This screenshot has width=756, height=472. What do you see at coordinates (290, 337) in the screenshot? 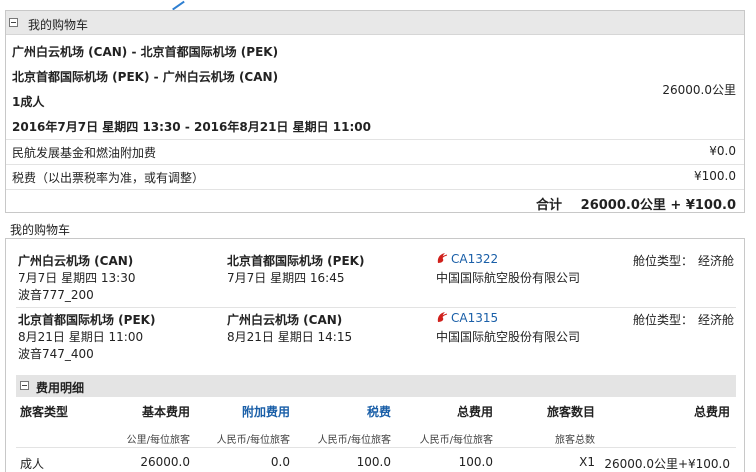
I see `arrival-time: 8月21日 星期日 14:15` at bounding box center [290, 337].